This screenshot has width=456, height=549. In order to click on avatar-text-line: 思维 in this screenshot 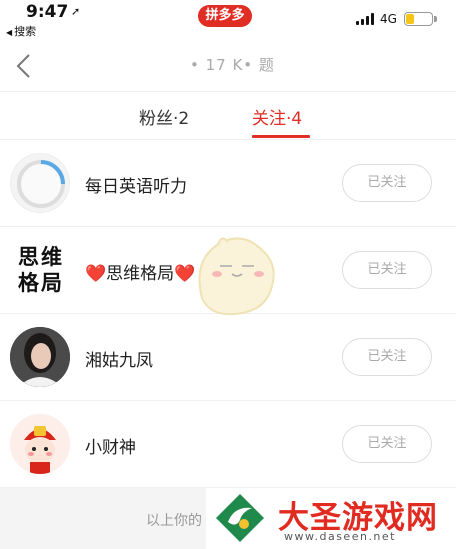, I will do `click(41, 256)`.